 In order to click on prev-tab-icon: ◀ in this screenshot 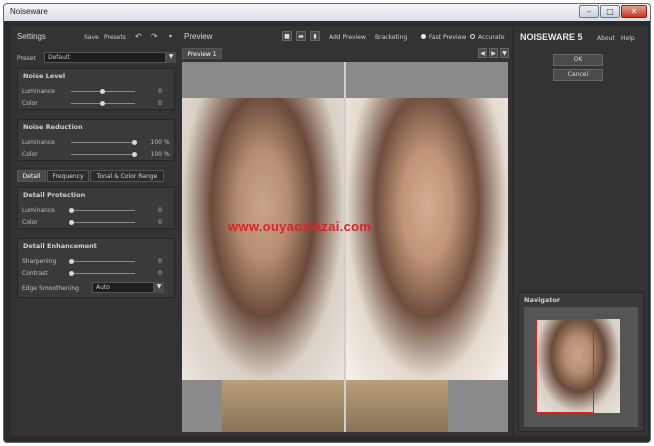, I will do `click(482, 53)`.